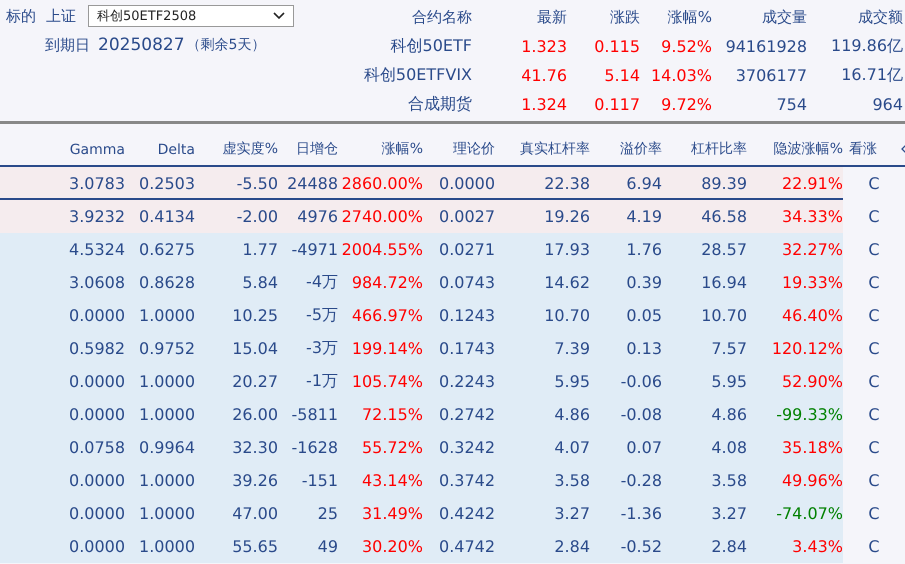 This screenshot has width=905, height=564. What do you see at coordinates (321, 348) in the screenshot?
I see `table-cell-text: -3万` at bounding box center [321, 348].